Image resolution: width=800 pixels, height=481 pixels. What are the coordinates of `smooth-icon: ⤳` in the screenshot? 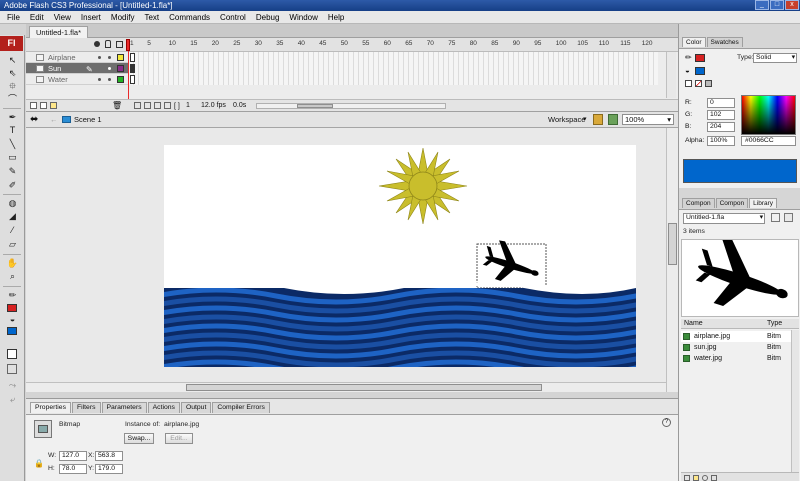 It's located at (12, 385).